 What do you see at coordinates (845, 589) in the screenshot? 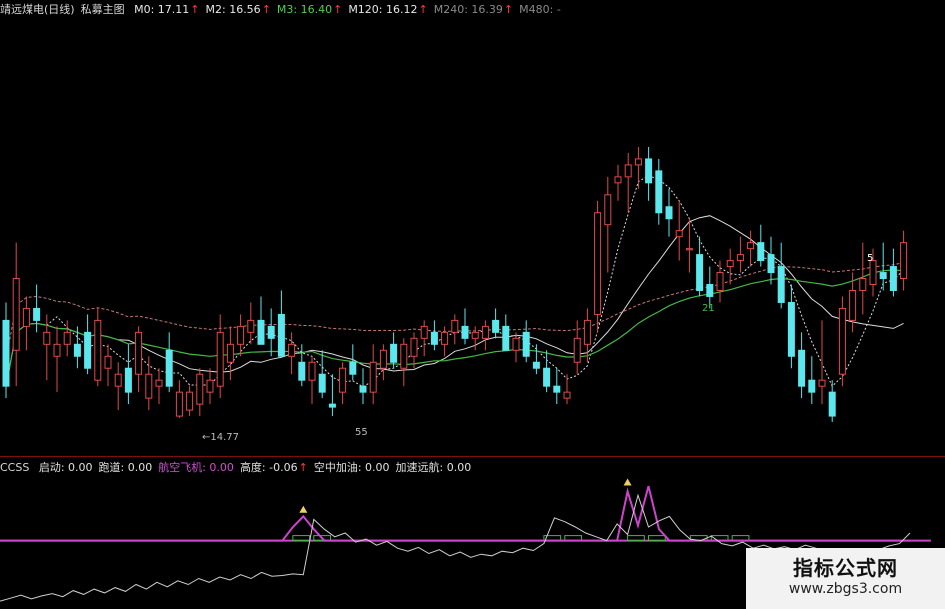
I see `watermark-url: www.zbgs3.com` at bounding box center [845, 589].